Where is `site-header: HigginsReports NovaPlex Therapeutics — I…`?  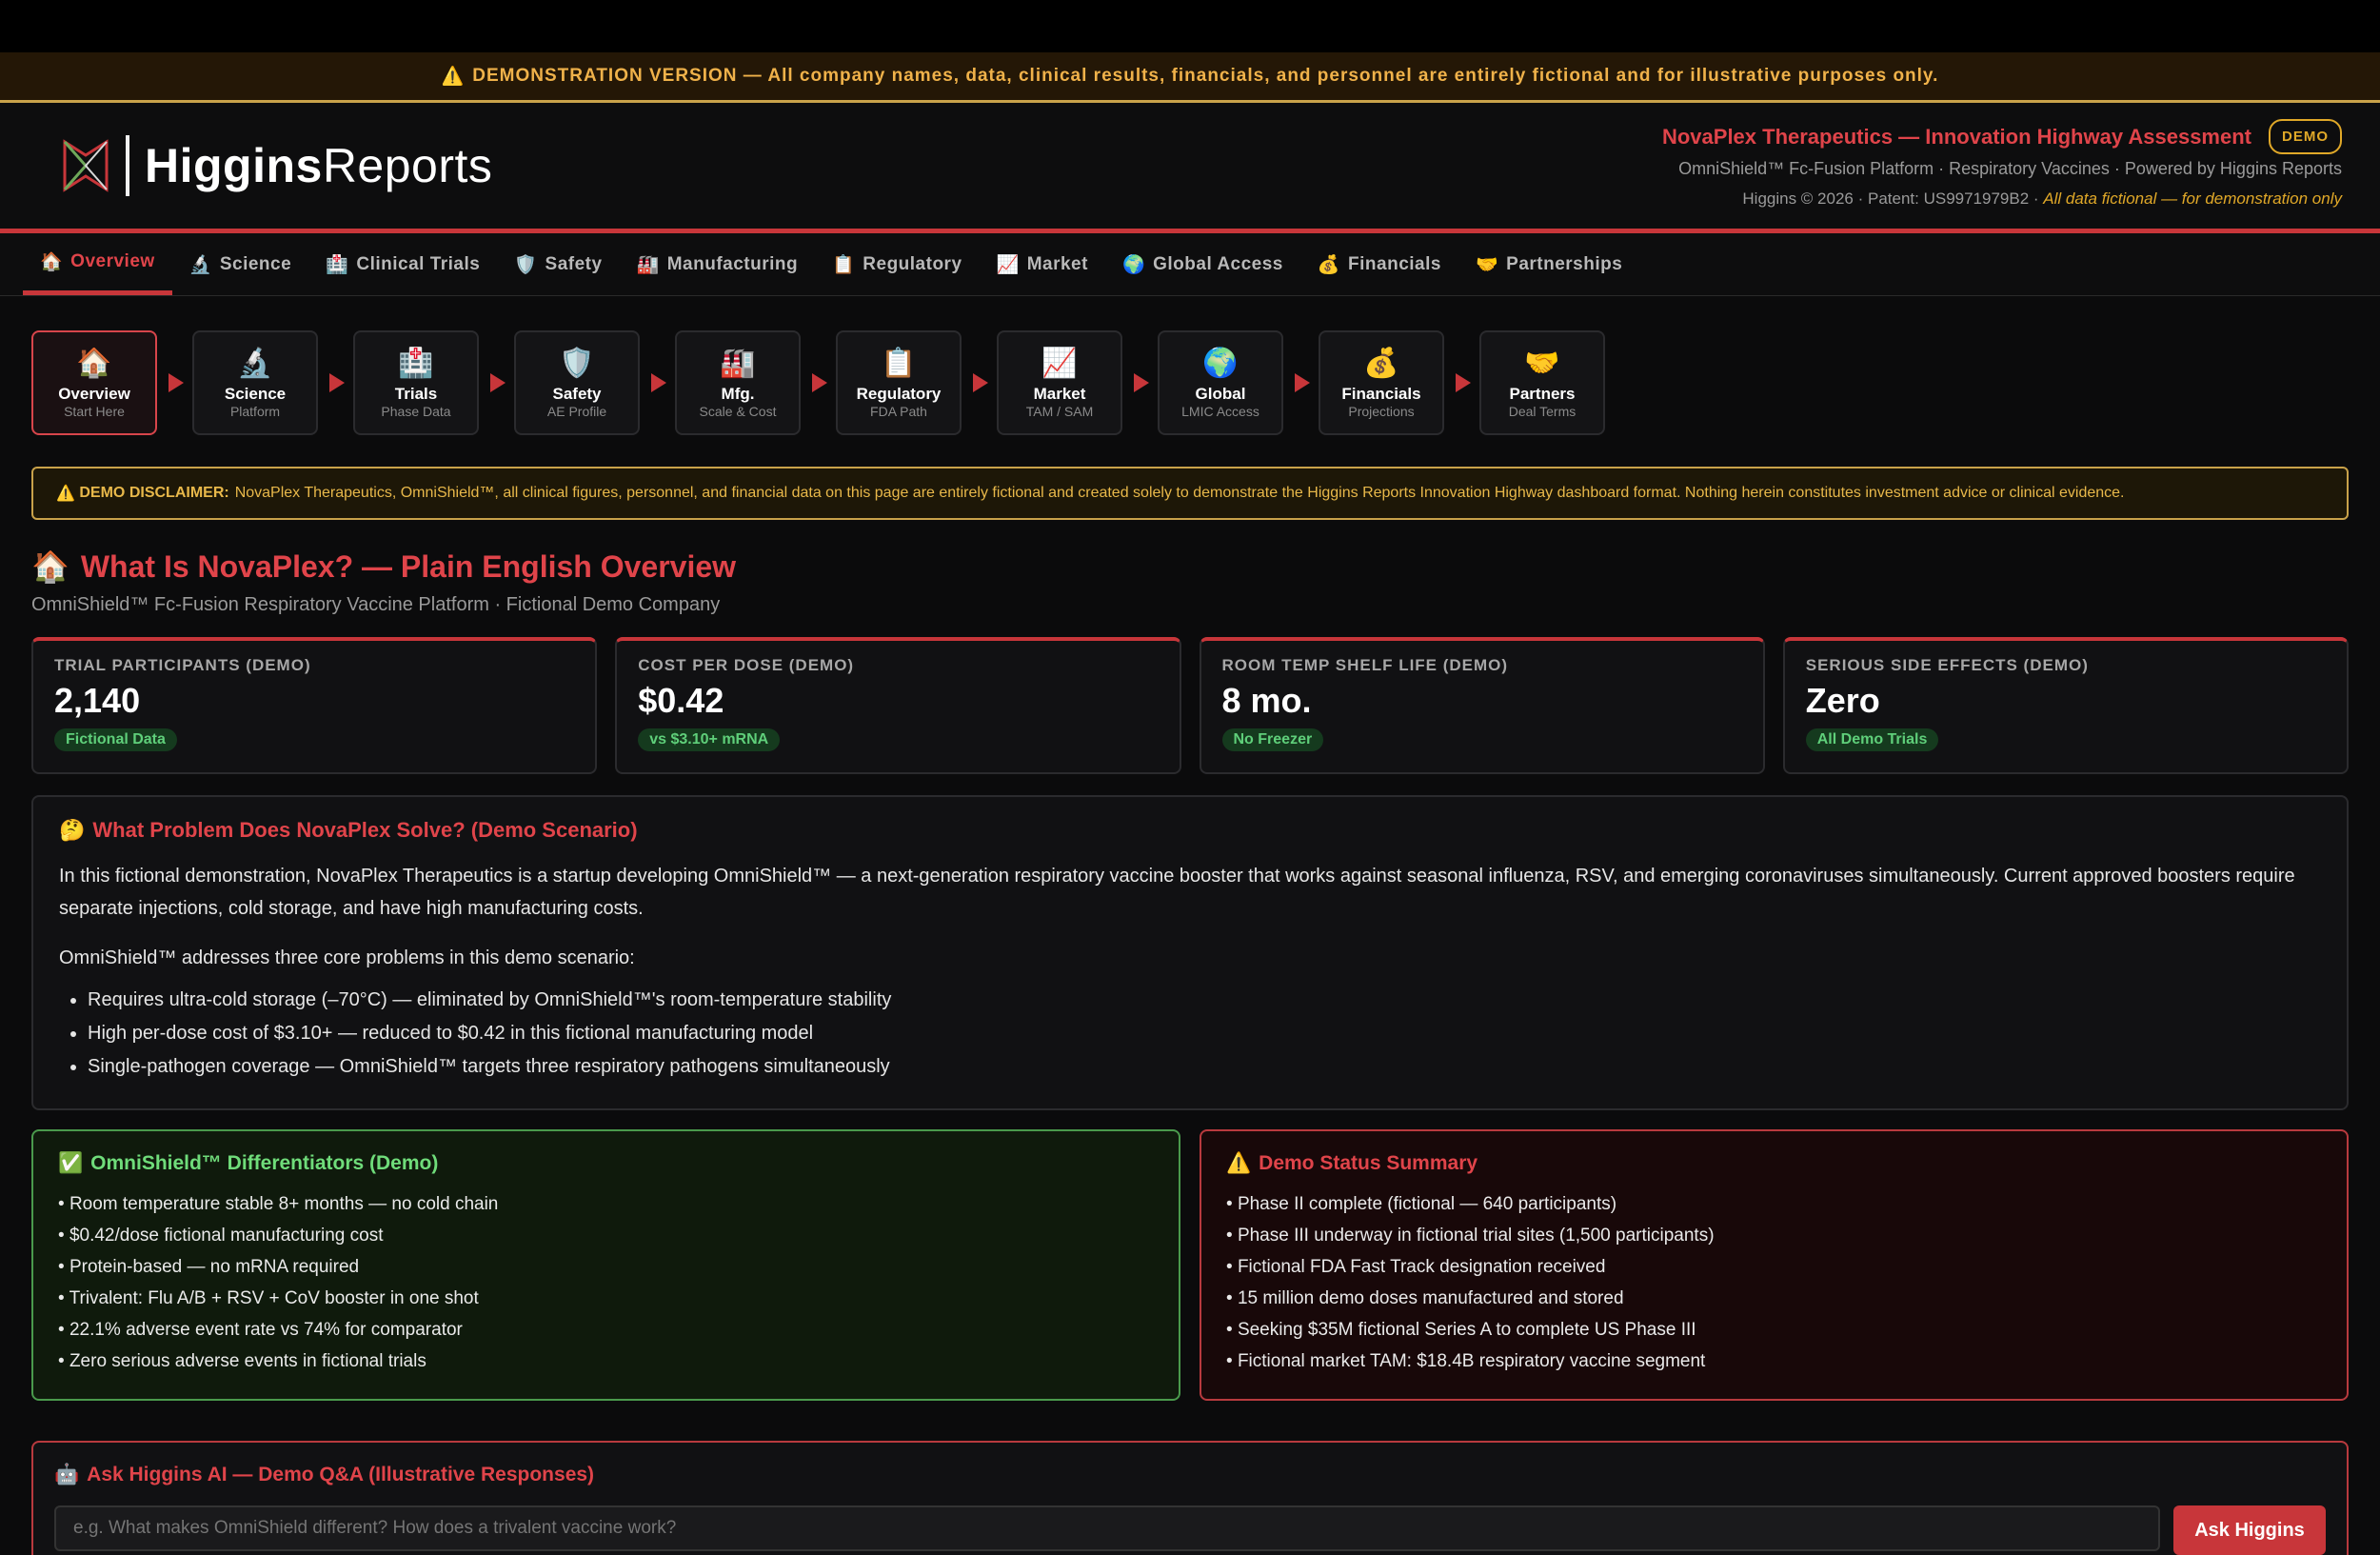 site-header: HigginsReports NovaPlex Therapeutics — I… is located at coordinates (1190, 168).